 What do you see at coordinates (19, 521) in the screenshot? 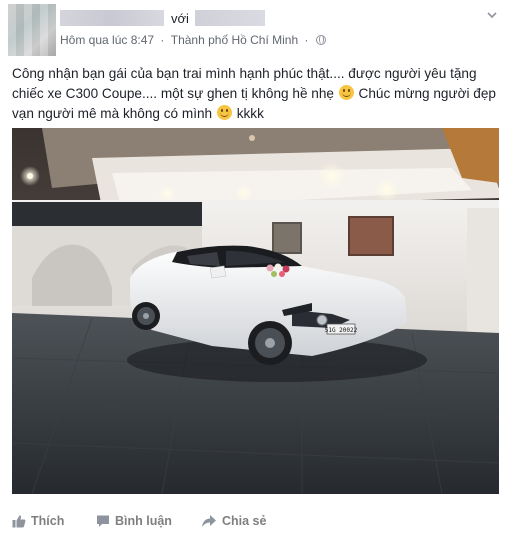
I see `thumbs-up-icon` at bounding box center [19, 521].